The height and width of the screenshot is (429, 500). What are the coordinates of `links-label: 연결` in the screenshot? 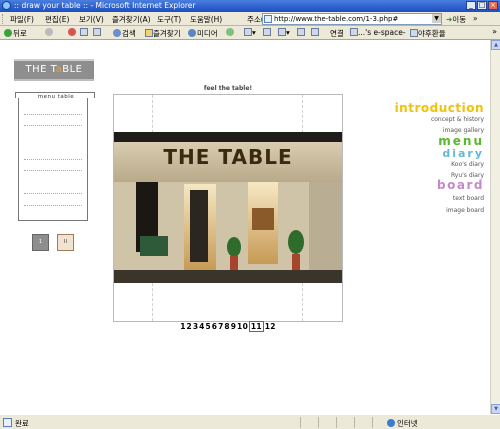 It's located at (337, 33).